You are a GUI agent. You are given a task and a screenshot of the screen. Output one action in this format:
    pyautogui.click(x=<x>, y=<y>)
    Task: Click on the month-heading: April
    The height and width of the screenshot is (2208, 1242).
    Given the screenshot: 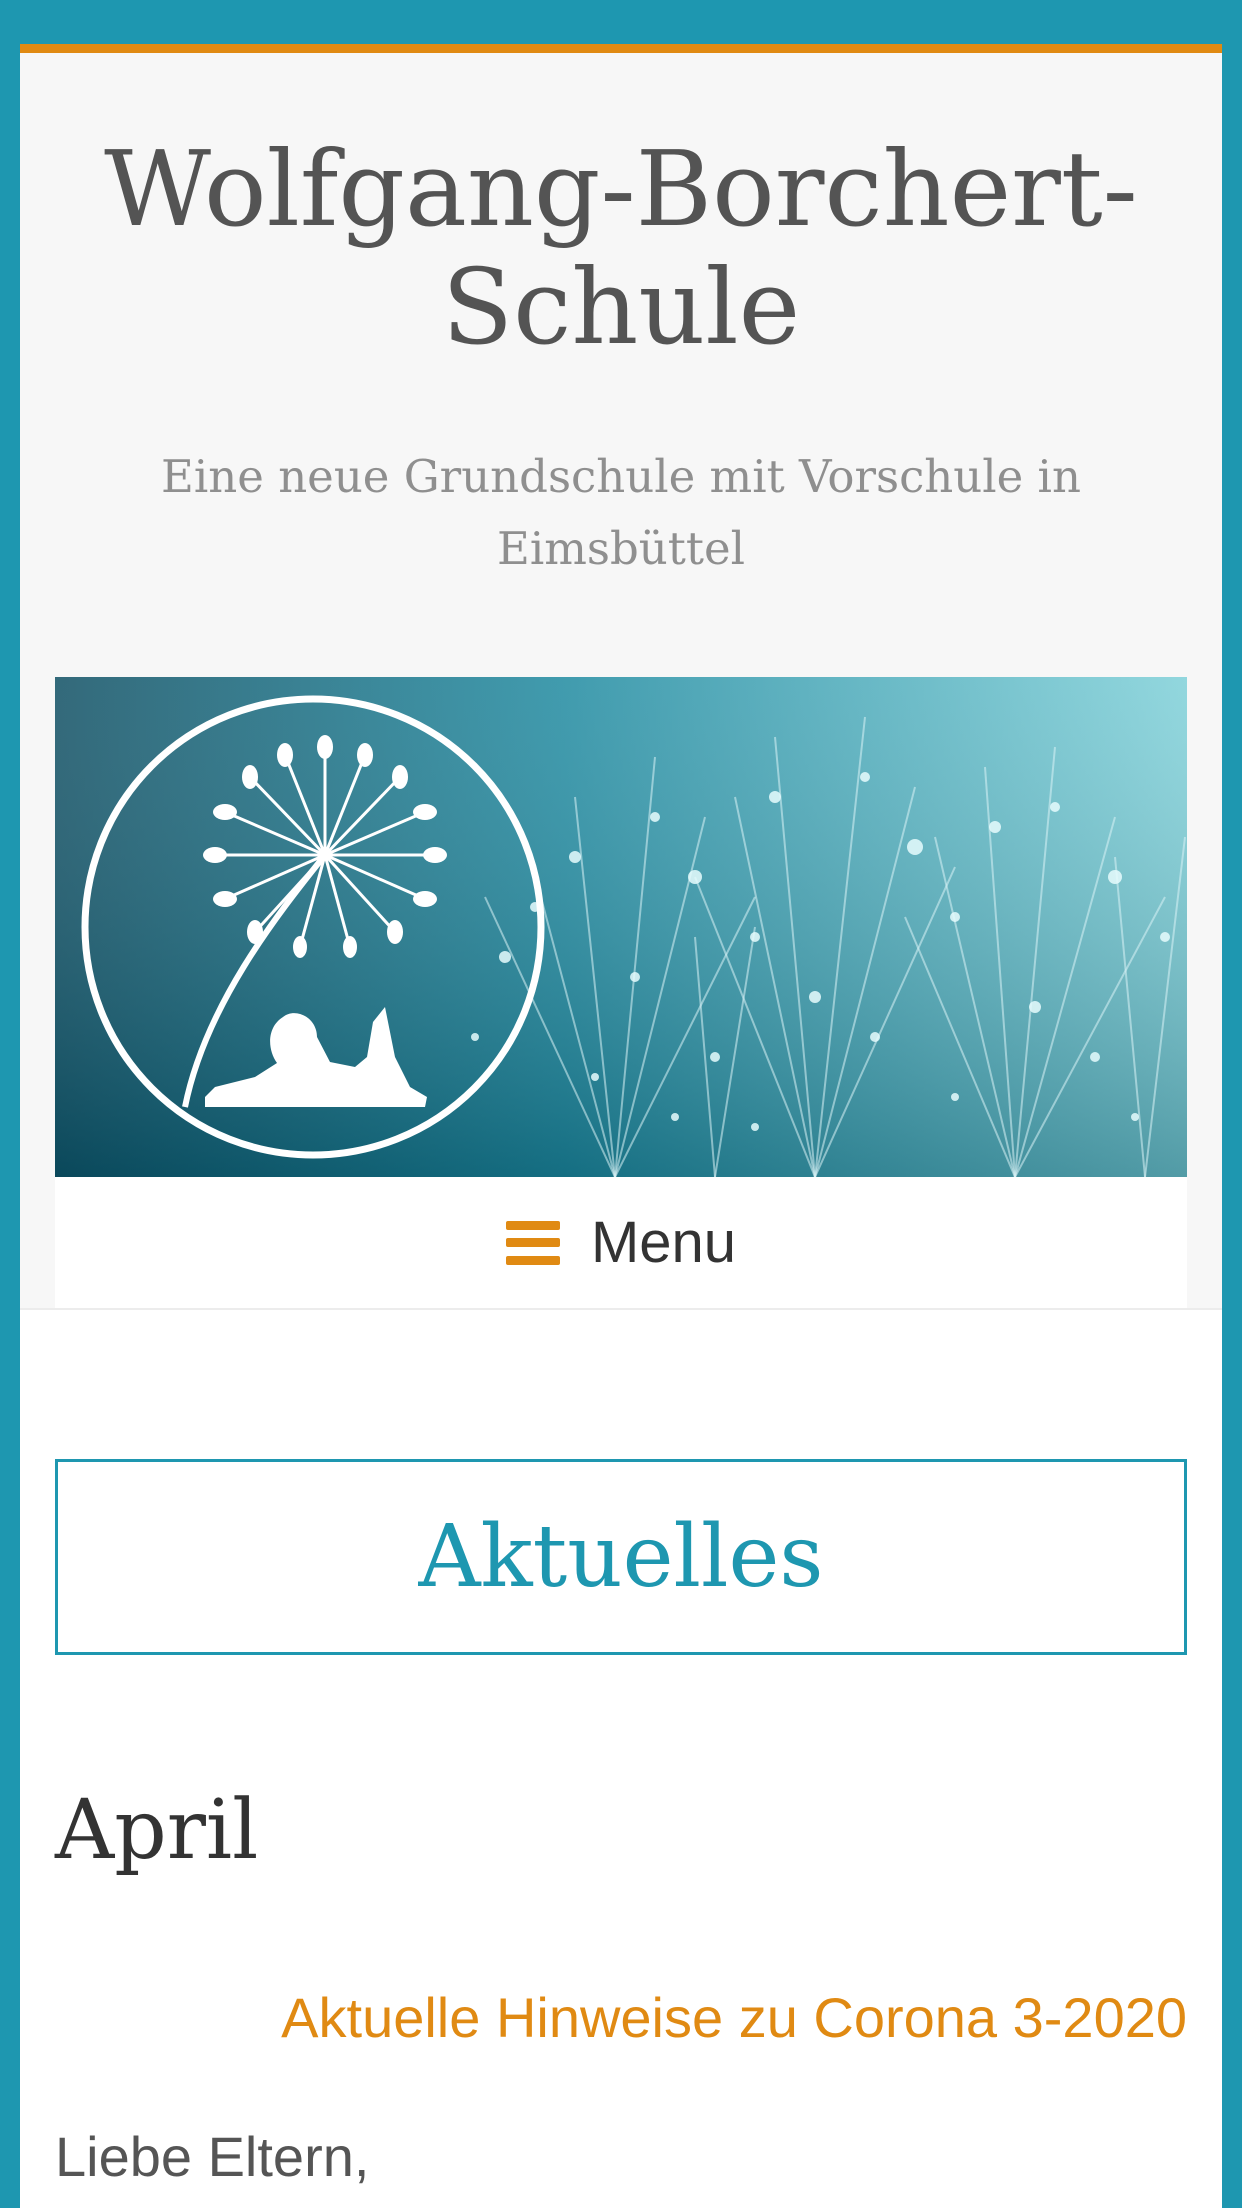 What is the action you would take?
    pyautogui.click(x=157, y=1830)
    